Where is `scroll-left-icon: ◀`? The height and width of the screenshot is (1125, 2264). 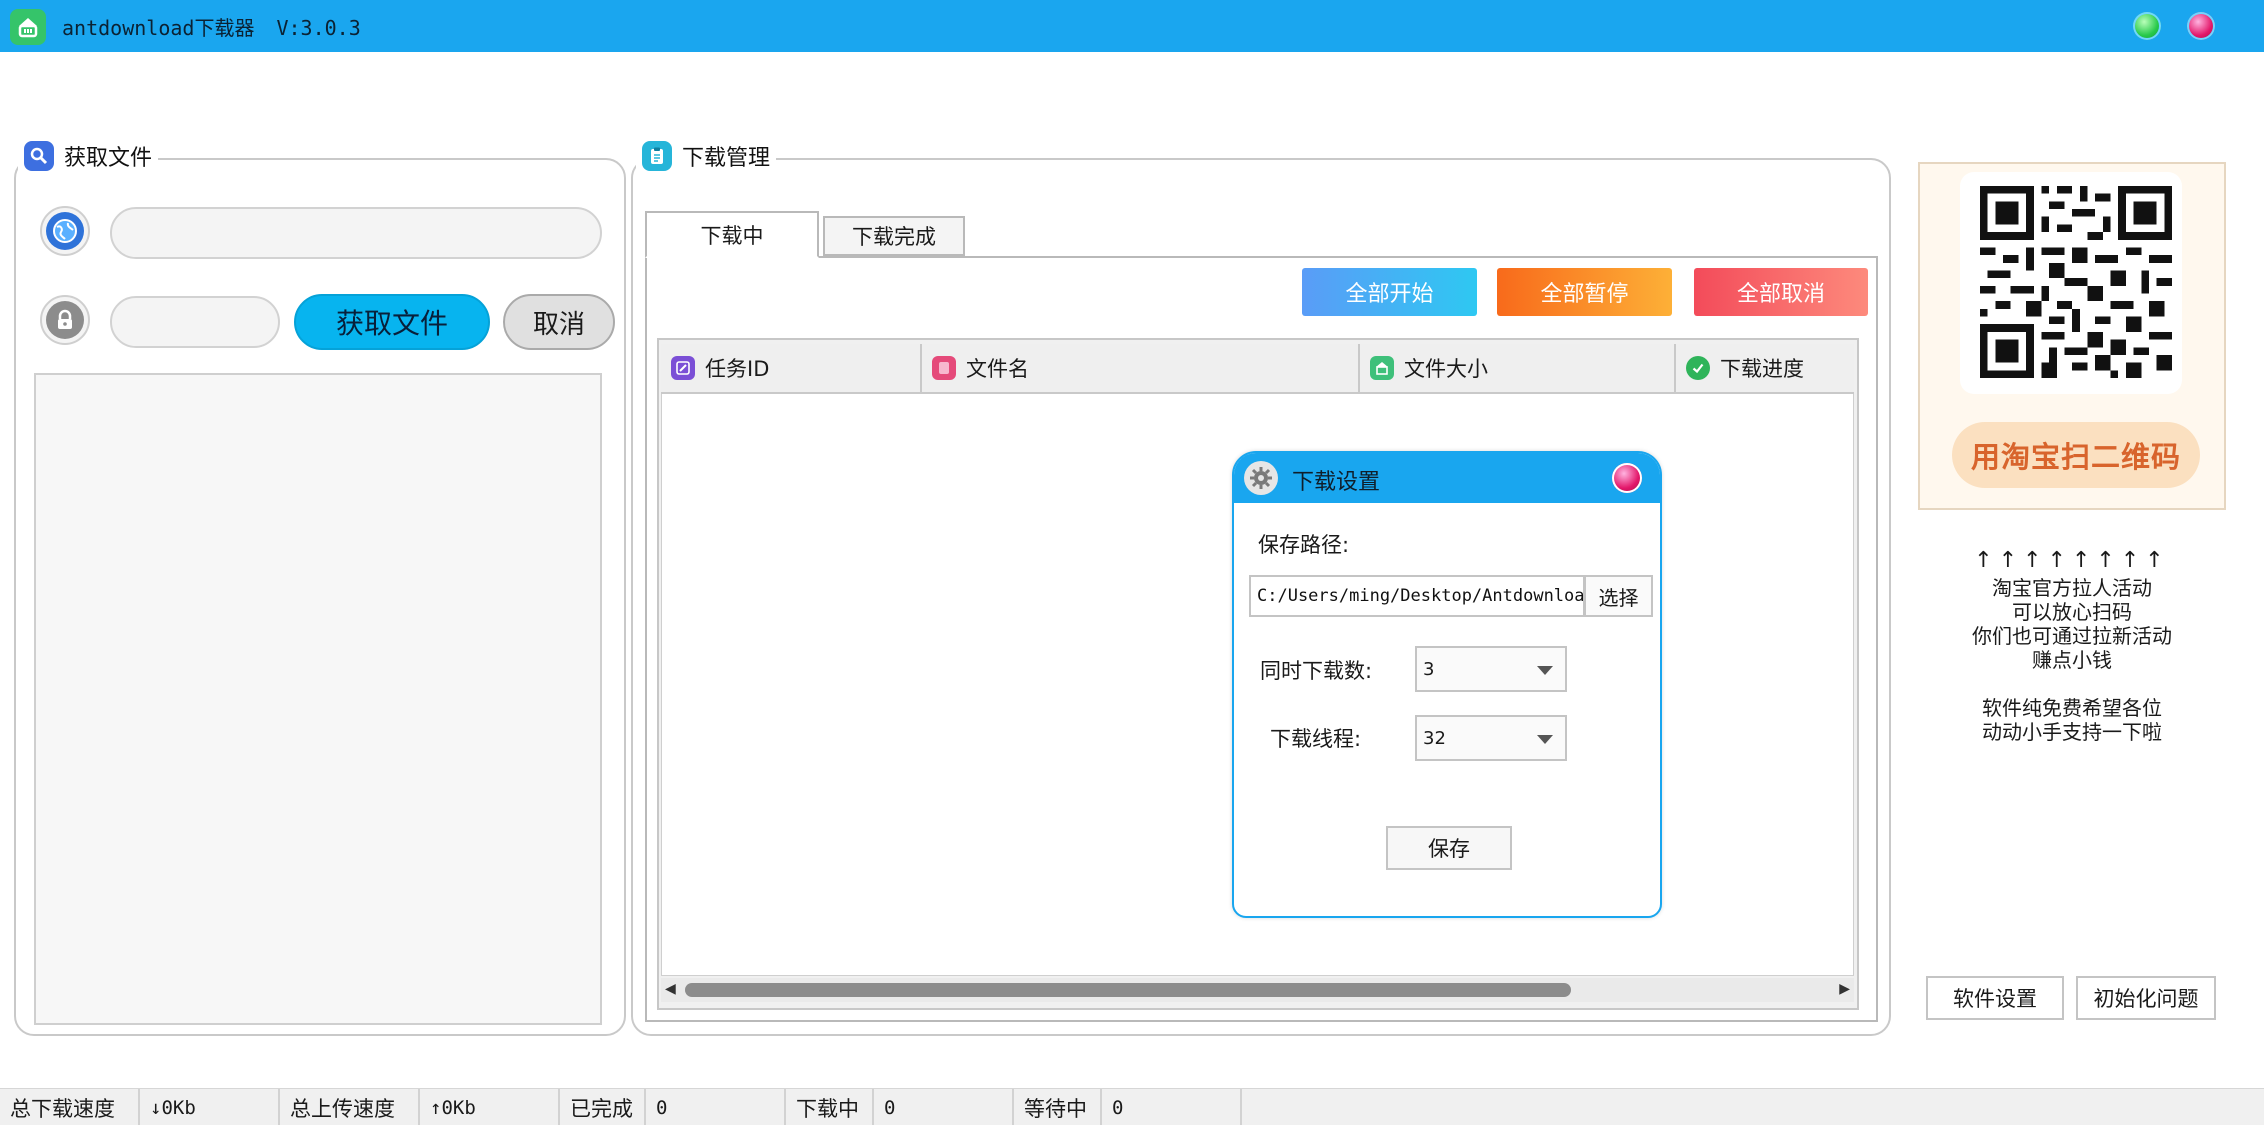 scroll-left-icon: ◀ is located at coordinates (670, 989).